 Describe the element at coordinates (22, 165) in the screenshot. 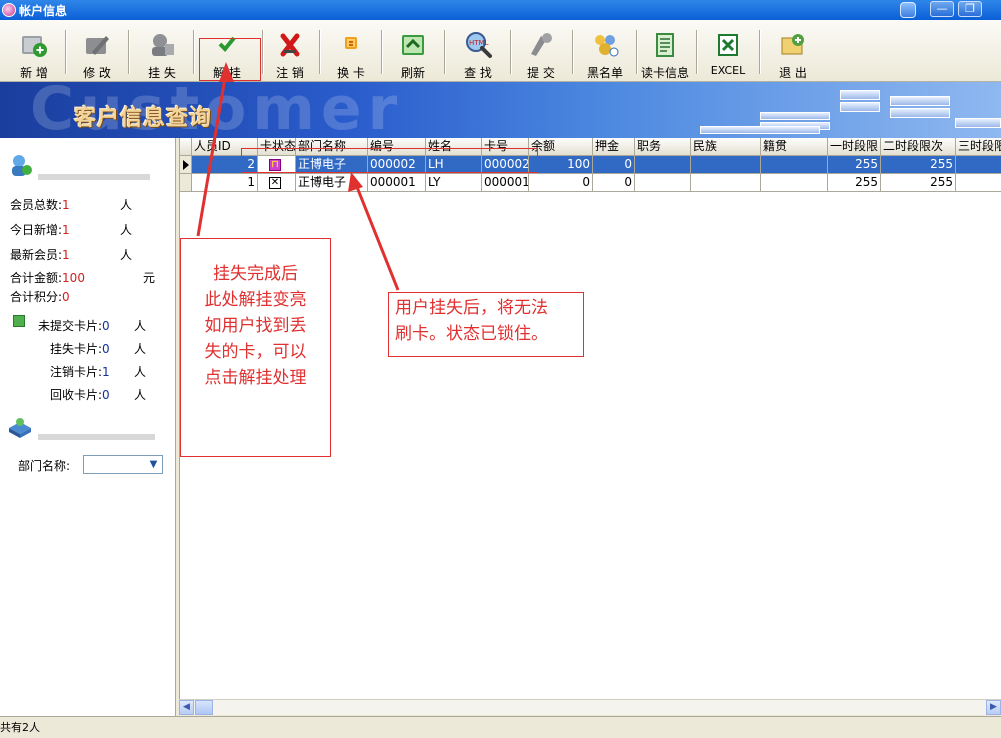

I see `member-stats-icon` at that location.